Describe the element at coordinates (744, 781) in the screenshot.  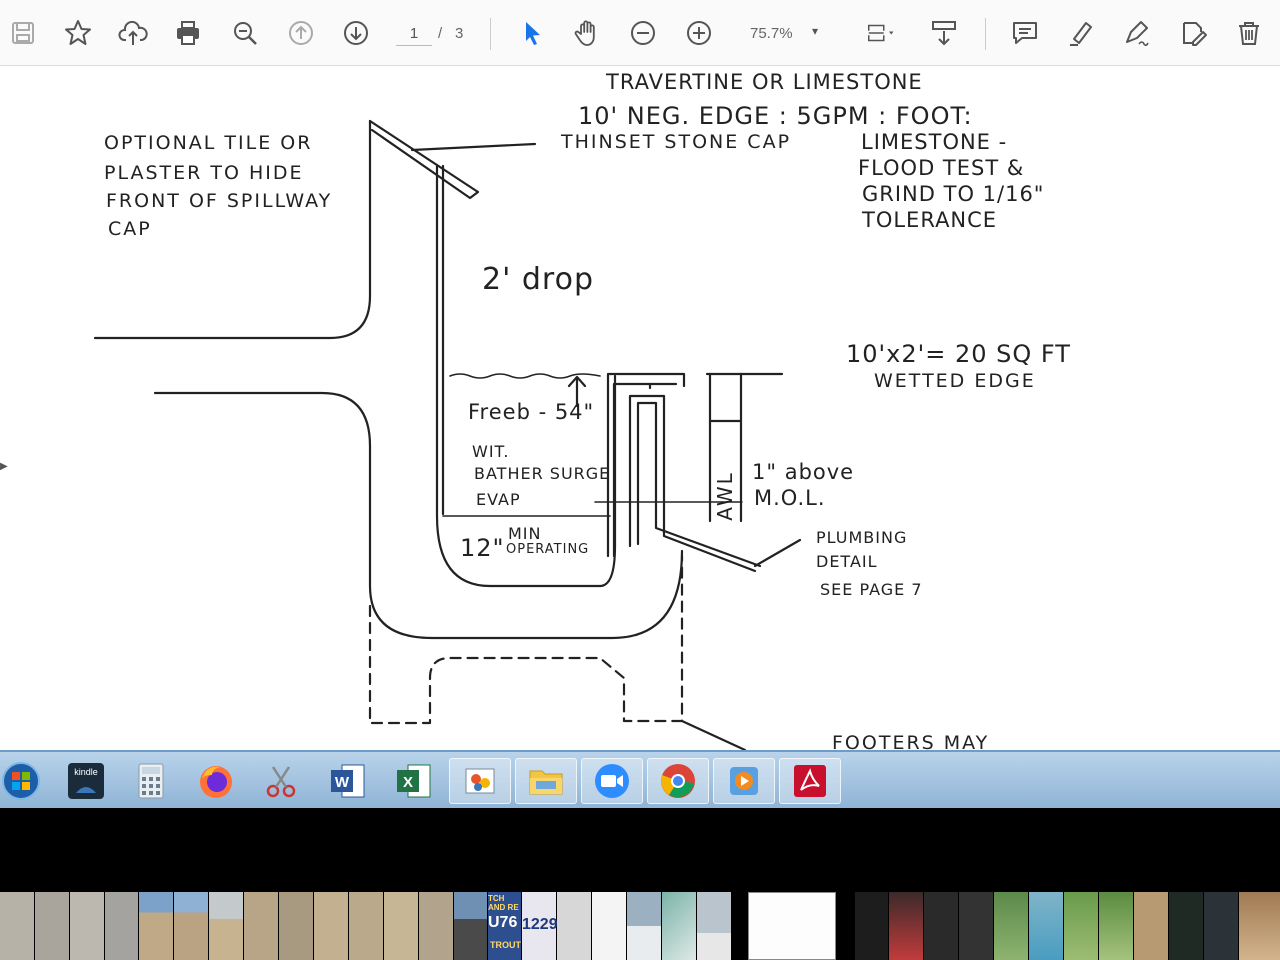
I see `media-player-icon` at that location.